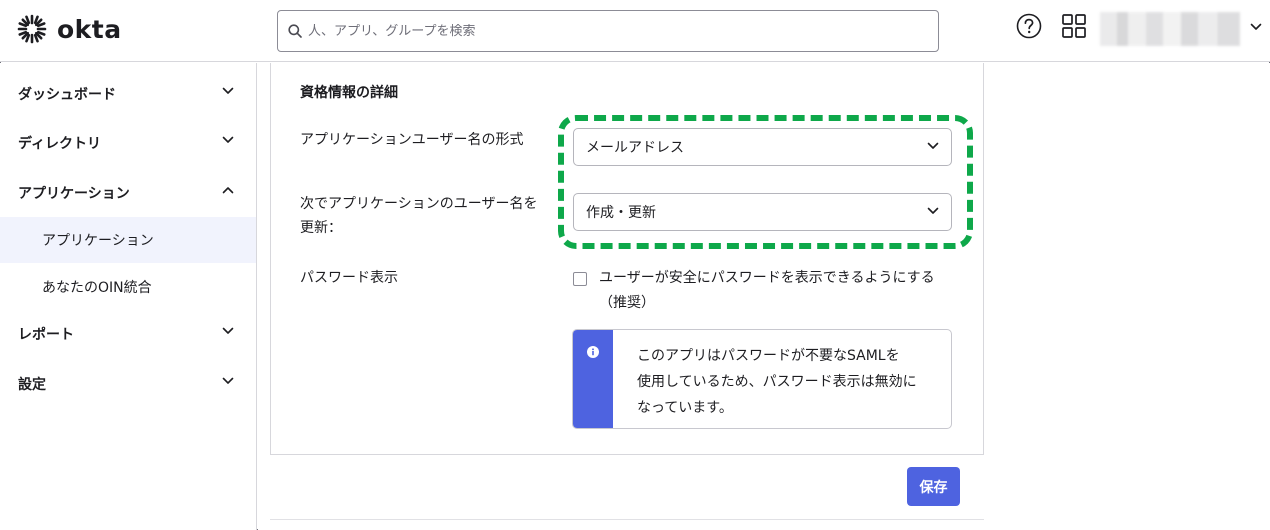  What do you see at coordinates (97, 288) in the screenshot?
I see `sidebar-subitem-label: あなたのOIN統合` at bounding box center [97, 288].